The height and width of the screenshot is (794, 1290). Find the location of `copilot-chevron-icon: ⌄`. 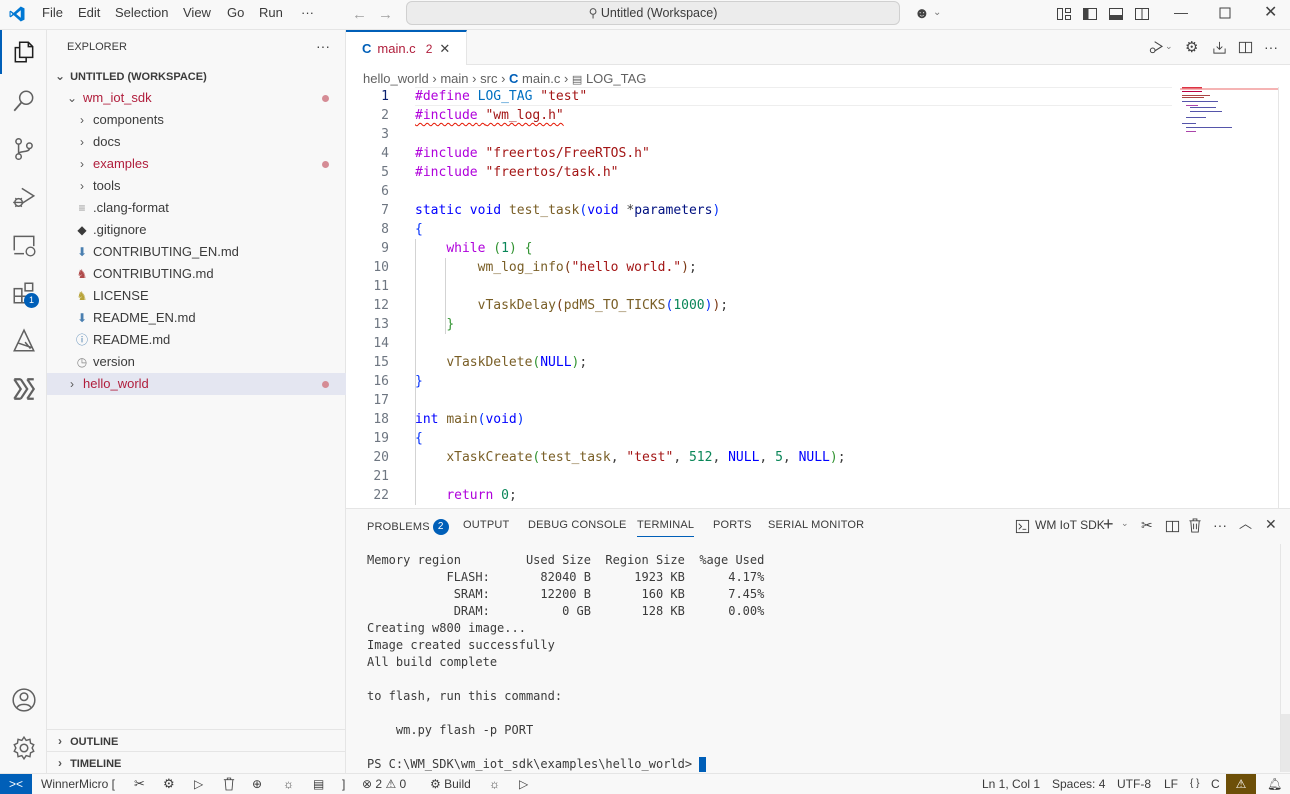

copilot-chevron-icon: ⌄ is located at coordinates (937, 13).